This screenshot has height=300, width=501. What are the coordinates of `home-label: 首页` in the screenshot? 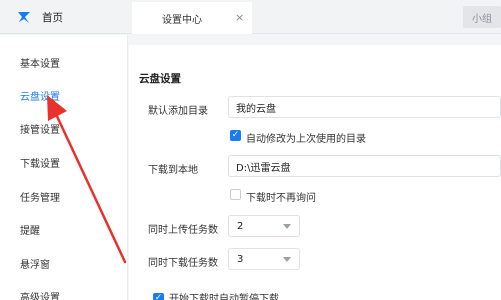 It's located at (52, 17).